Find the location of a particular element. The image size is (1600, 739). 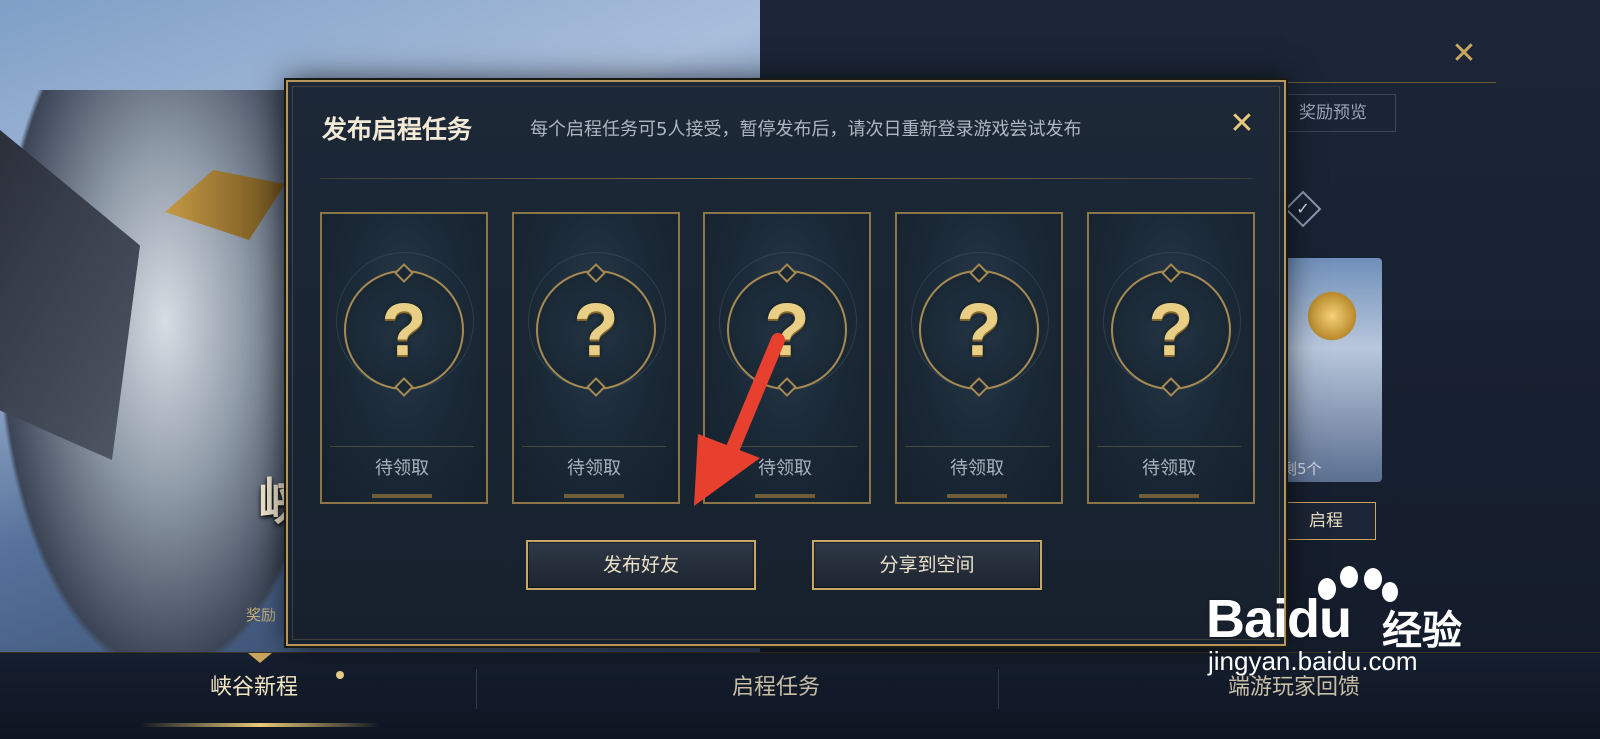

start-button: 启程 is located at coordinates (1326, 521).